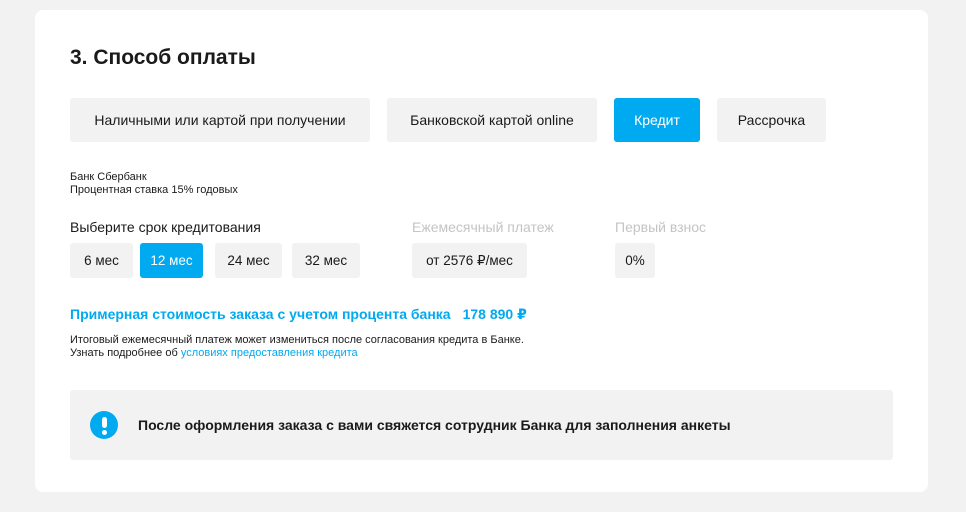 Image resolution: width=966 pixels, height=512 pixels. What do you see at coordinates (469, 260) in the screenshot?
I see `monthly-payment-value: от 2576 ₽/мес` at bounding box center [469, 260].